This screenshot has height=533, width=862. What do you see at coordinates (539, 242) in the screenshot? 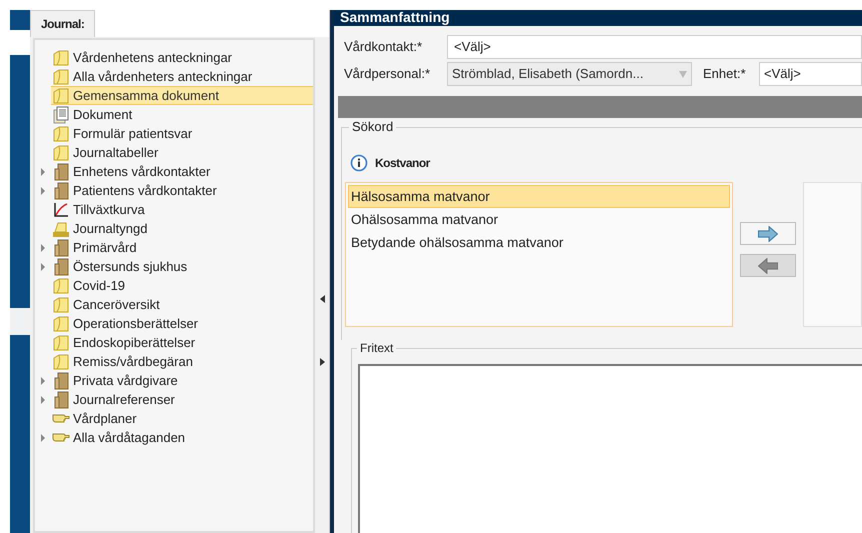
I see `option-item: Betydande ohälsosamma matvanor` at bounding box center [539, 242].